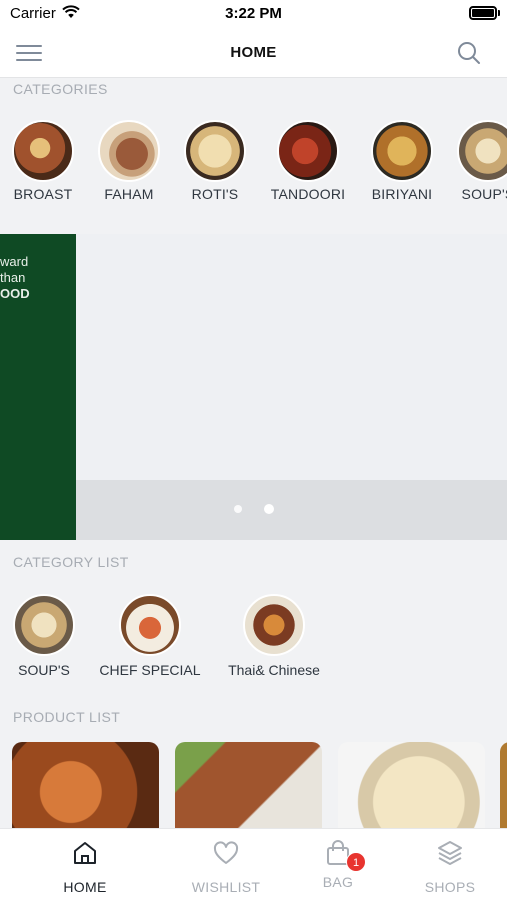 This screenshot has height=900, width=507. What do you see at coordinates (150, 670) in the screenshot?
I see `category-label: CHEF SPECIAL` at bounding box center [150, 670].